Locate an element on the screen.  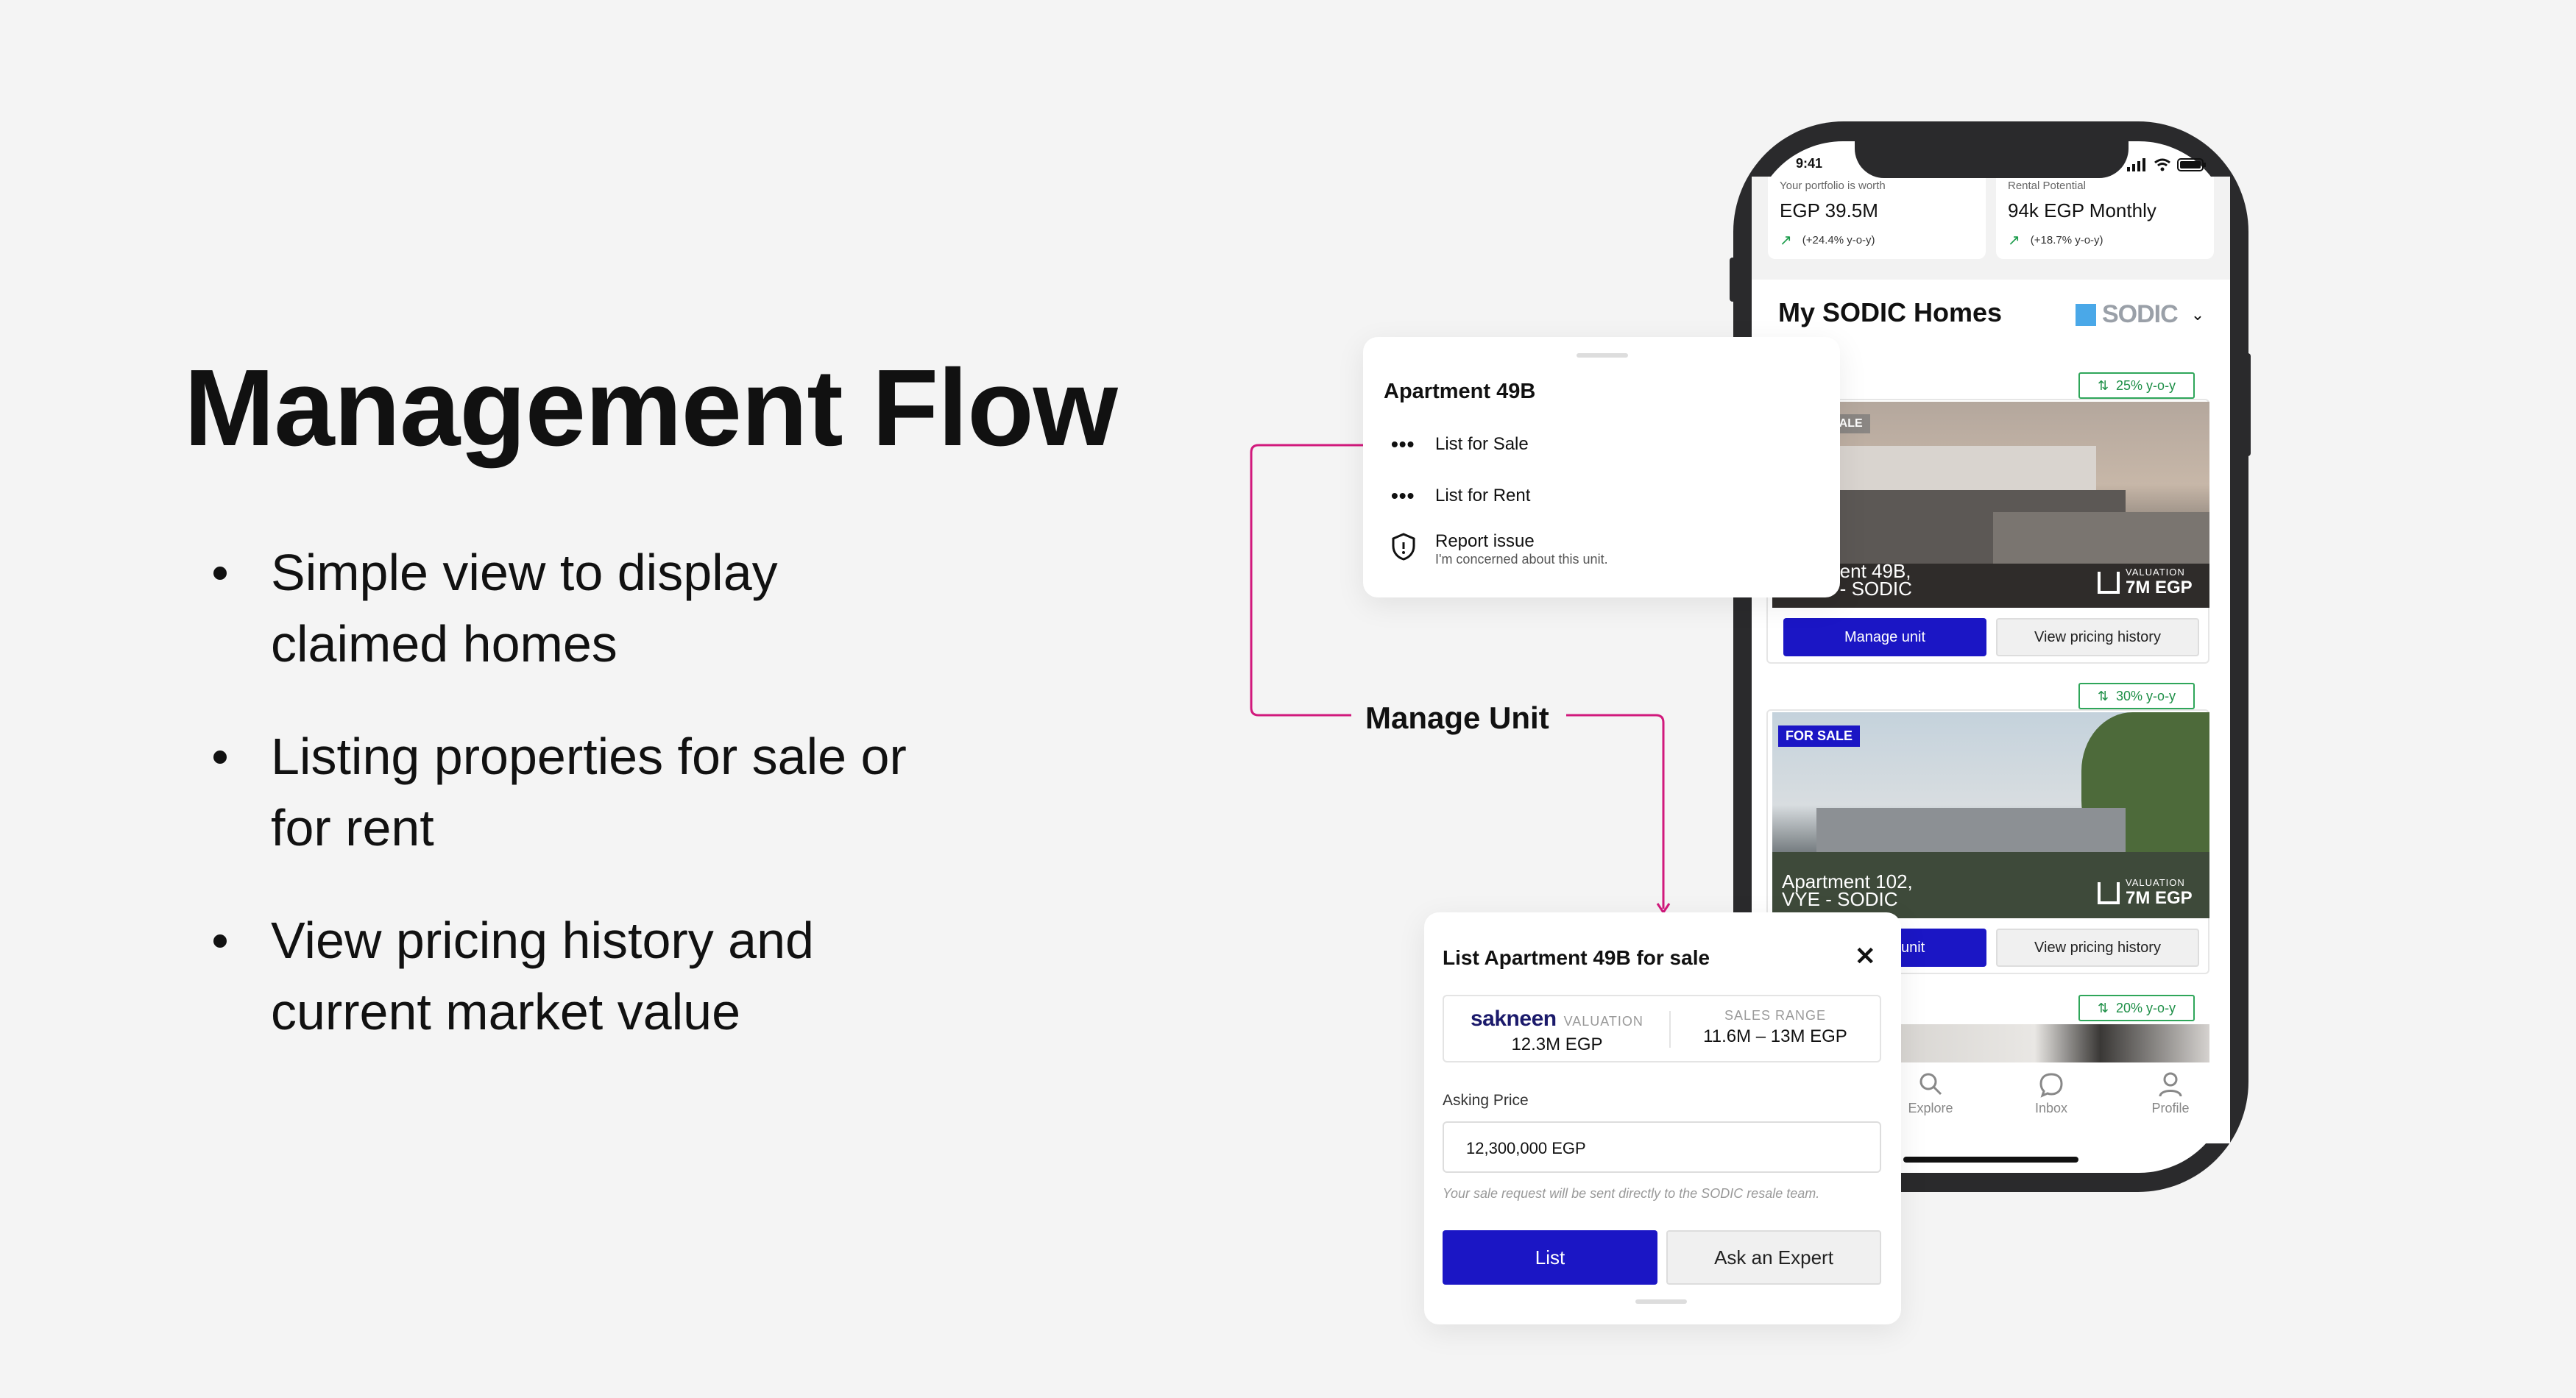
list-button: List is located at coordinates (1550, 1257).